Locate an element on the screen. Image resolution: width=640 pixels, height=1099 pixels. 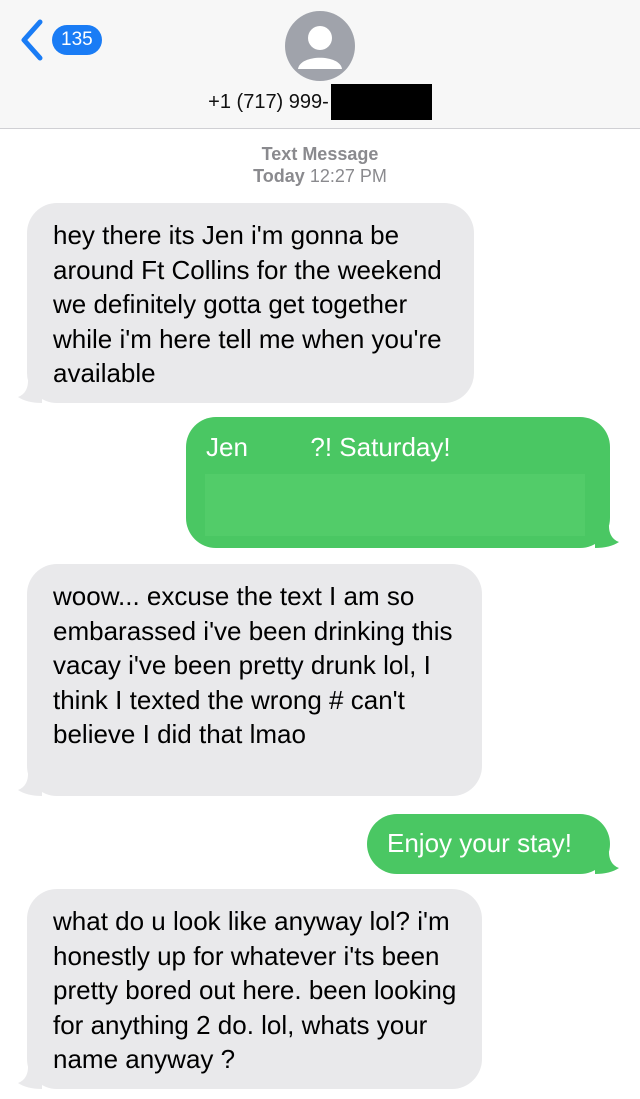
service-label: Text Message is located at coordinates (320, 154).